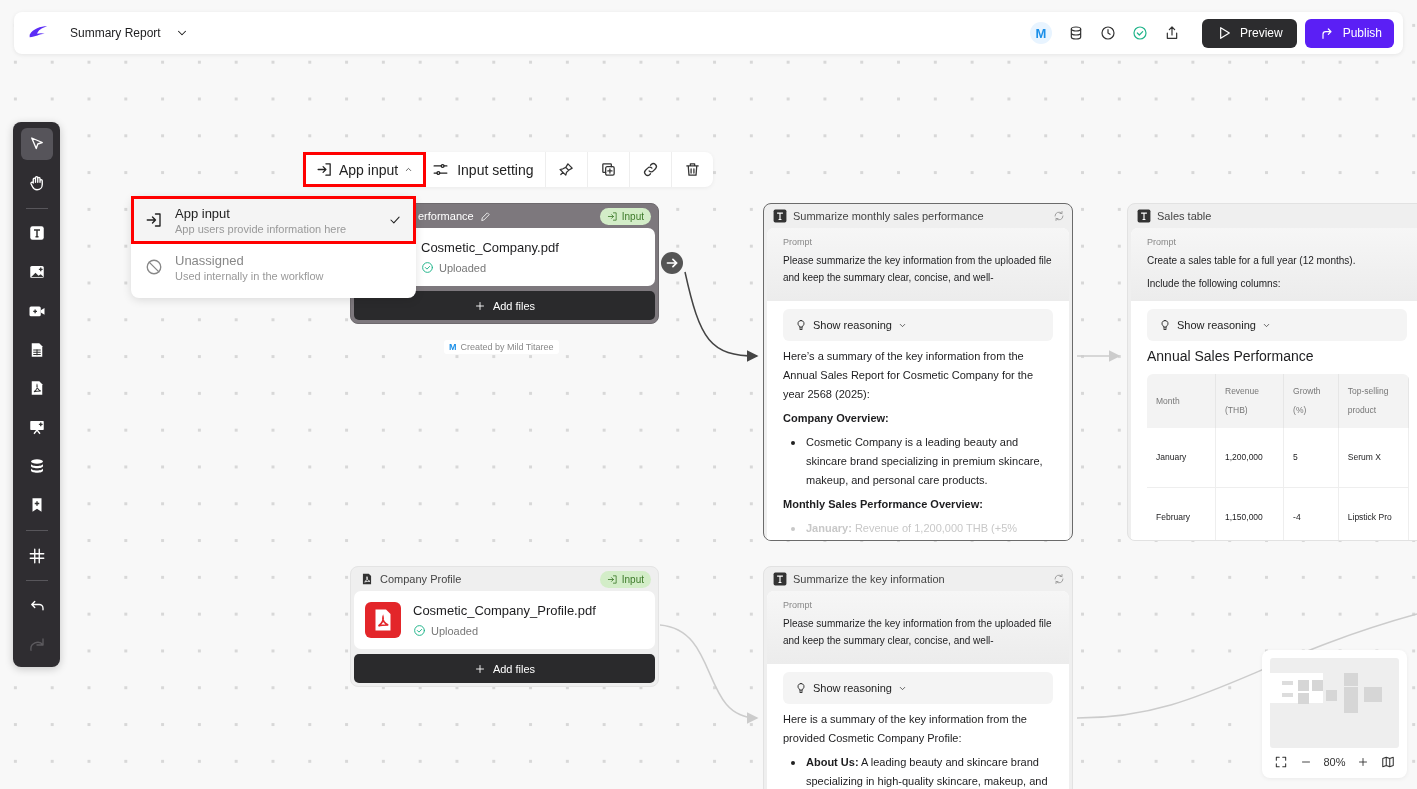 The width and height of the screenshot is (1417, 789). What do you see at coordinates (1373, 401) in the screenshot?
I see `column-header: Top-selling product` at bounding box center [1373, 401].